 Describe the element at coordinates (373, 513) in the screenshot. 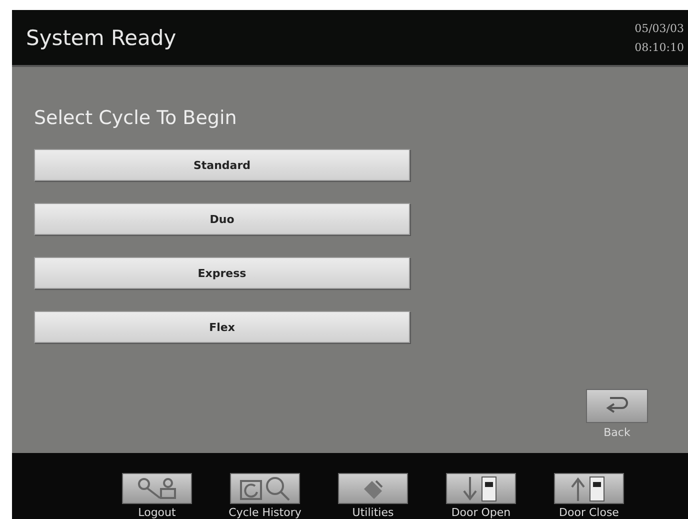

I see `toolbar-label: Utilities` at that location.